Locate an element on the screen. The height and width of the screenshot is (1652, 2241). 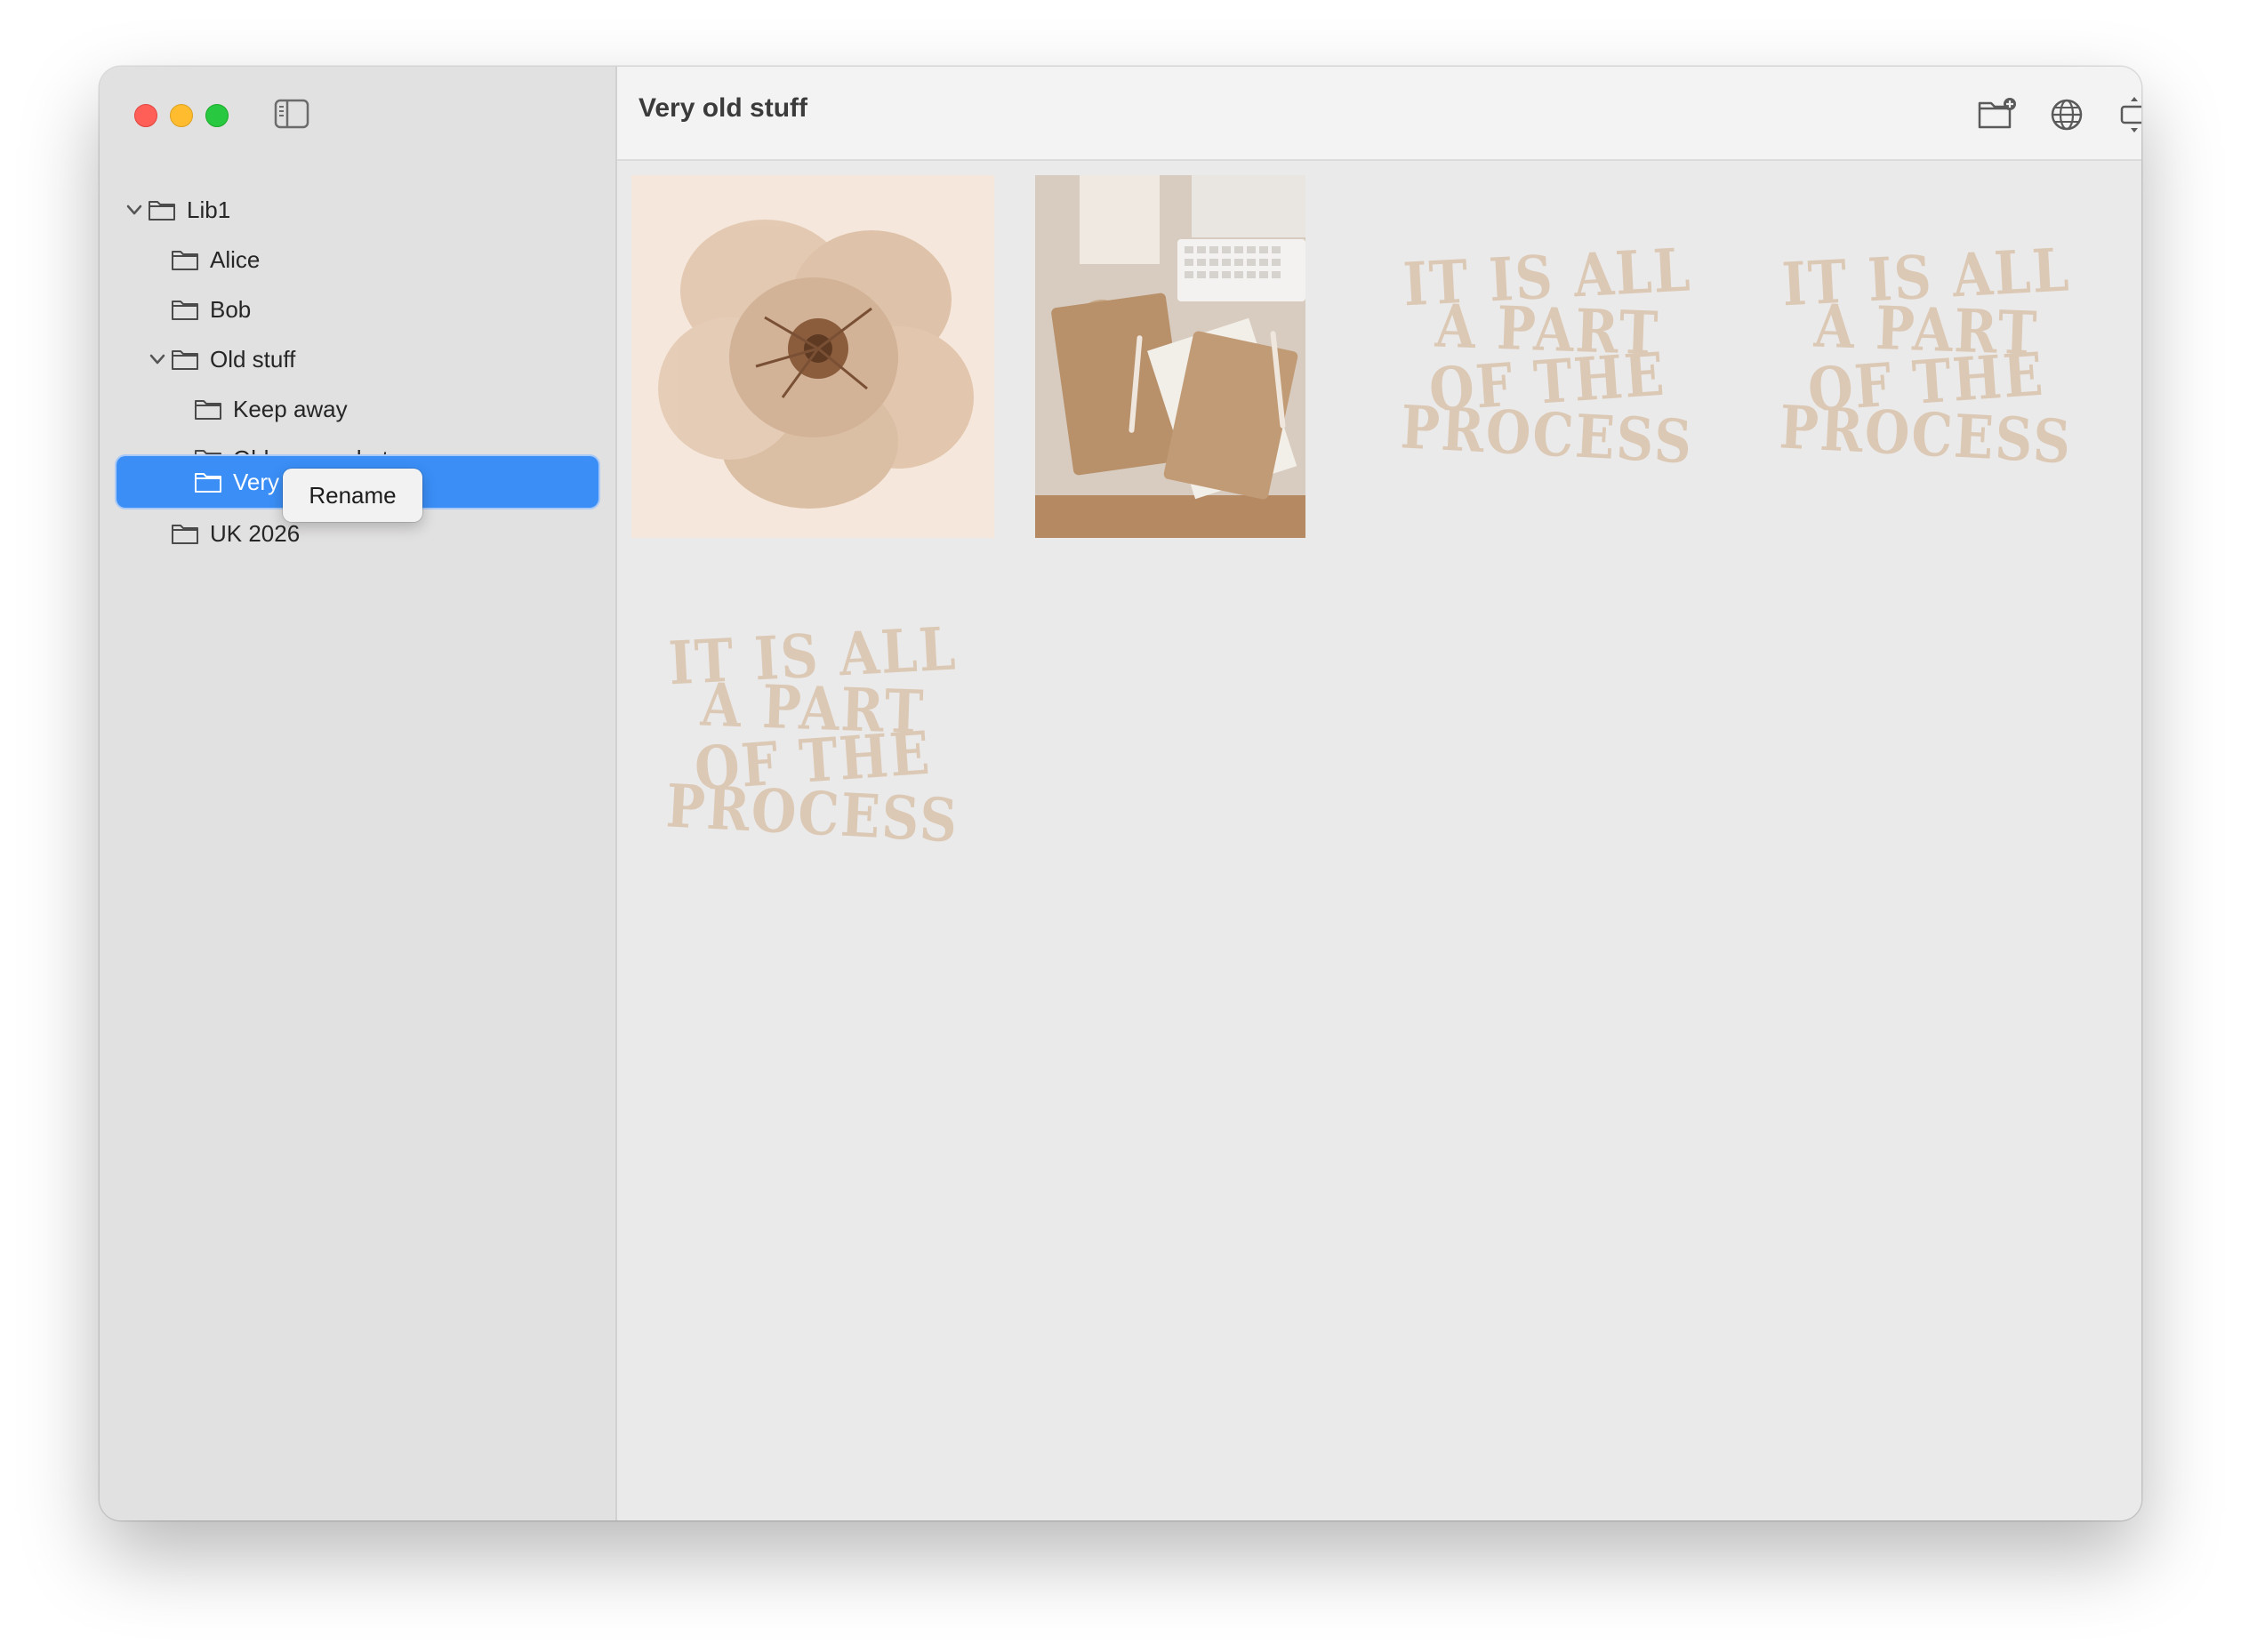
tree-item-label: UK 2026 is located at coordinates (255, 533).